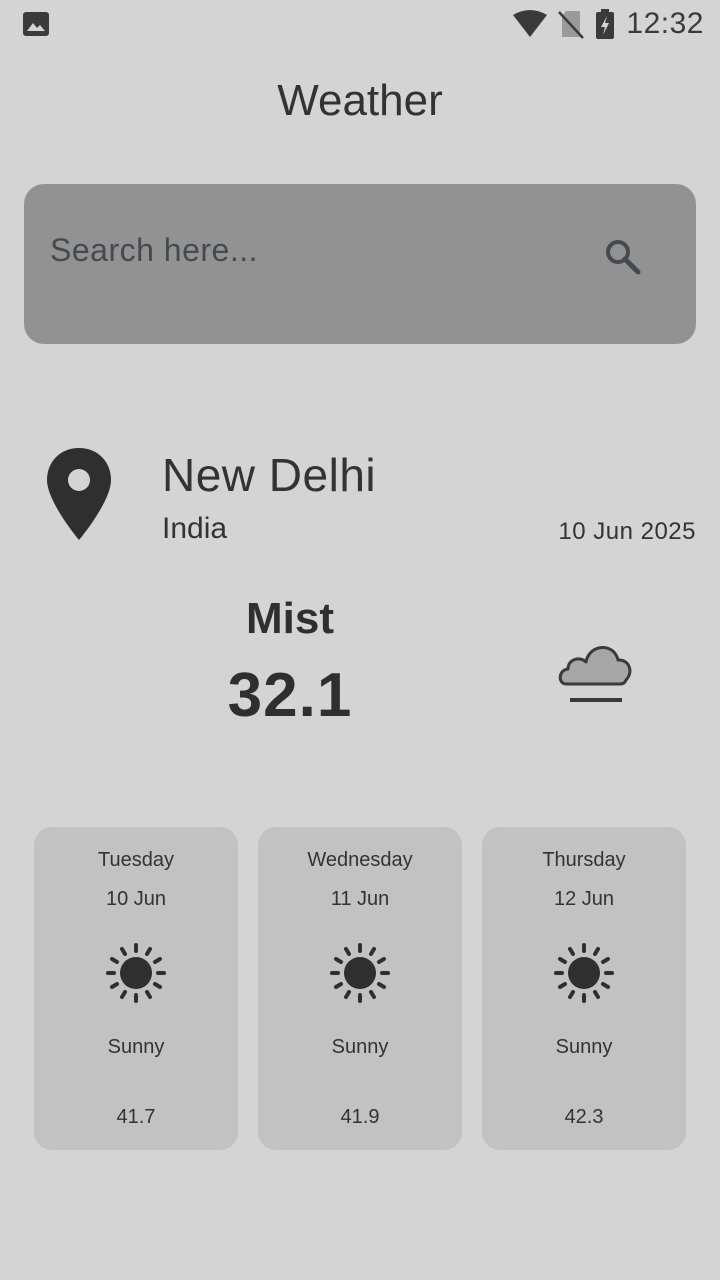 This screenshot has height=1280, width=720. Describe the element at coordinates (195, 528) in the screenshot. I see `country-name: India` at that location.